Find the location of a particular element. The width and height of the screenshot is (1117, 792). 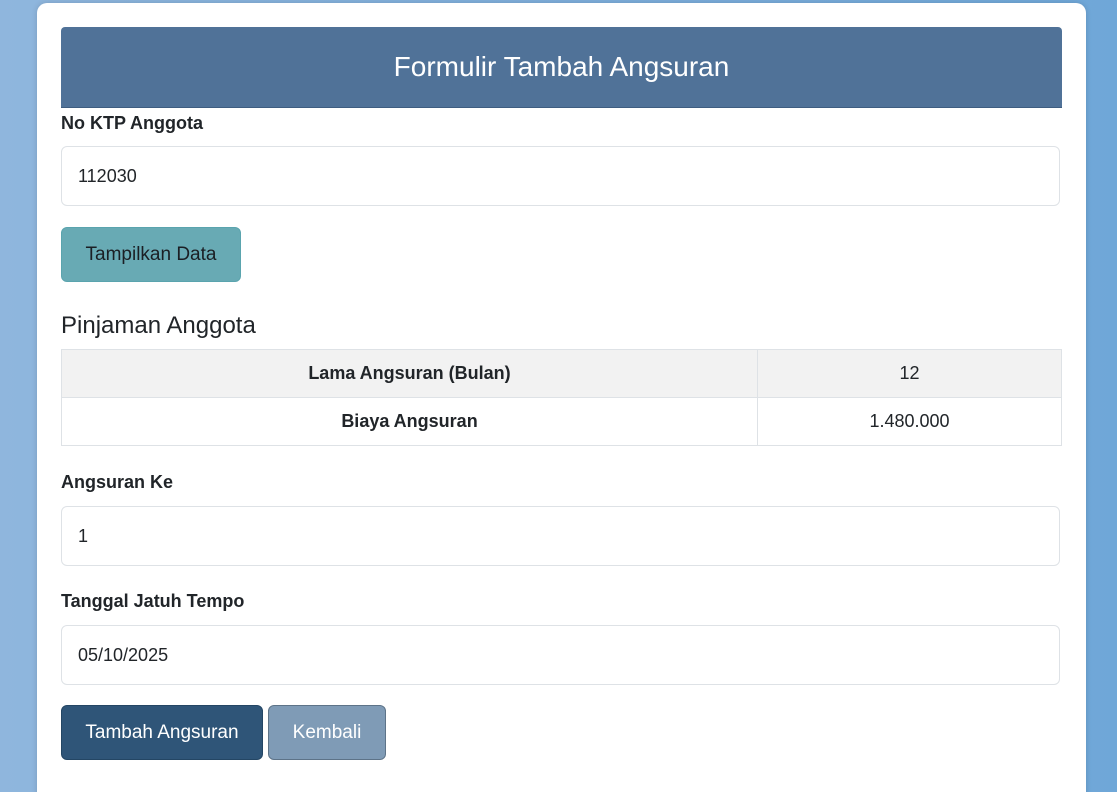

due-date-input: 05/10/2025 is located at coordinates (560, 655).